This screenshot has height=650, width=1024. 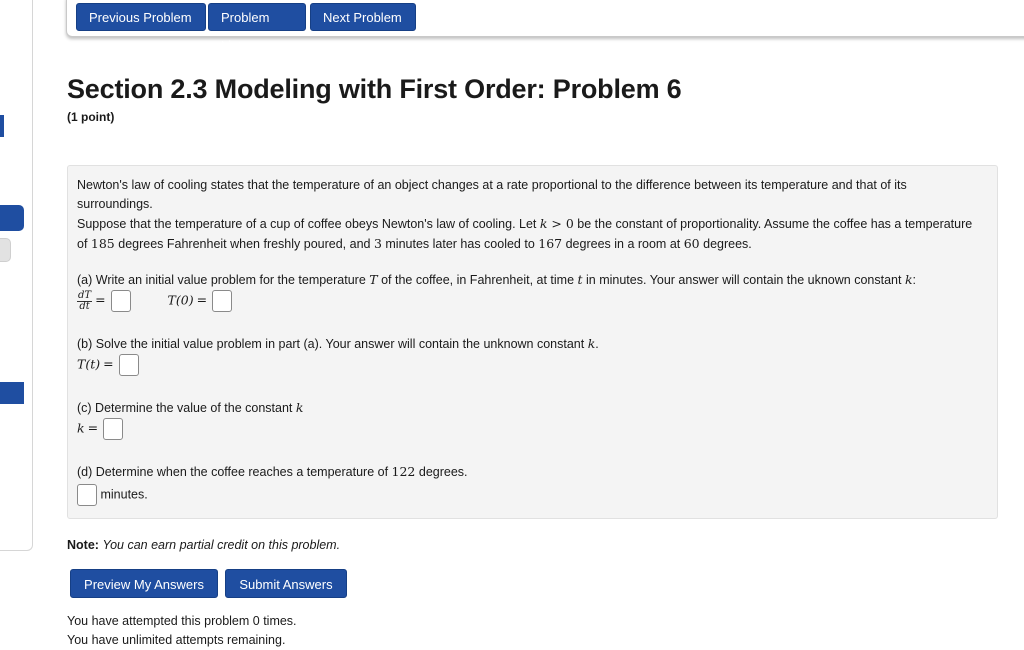 What do you see at coordinates (91, 117) in the screenshot?
I see `problem-points: (1 point)` at bounding box center [91, 117].